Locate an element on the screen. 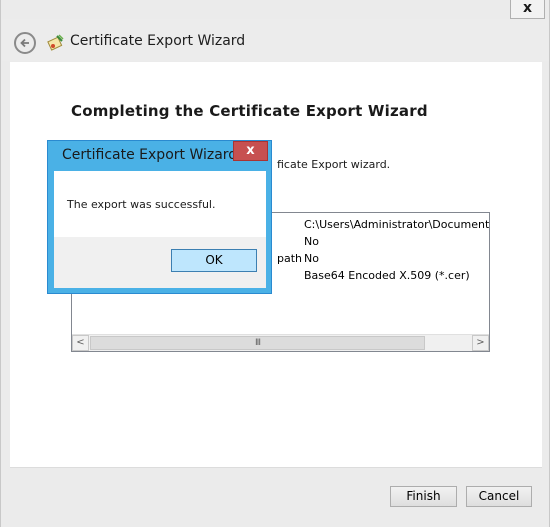 Image resolution: width=550 pixels, height=527 pixels. finish-button: Finish is located at coordinates (423, 496).